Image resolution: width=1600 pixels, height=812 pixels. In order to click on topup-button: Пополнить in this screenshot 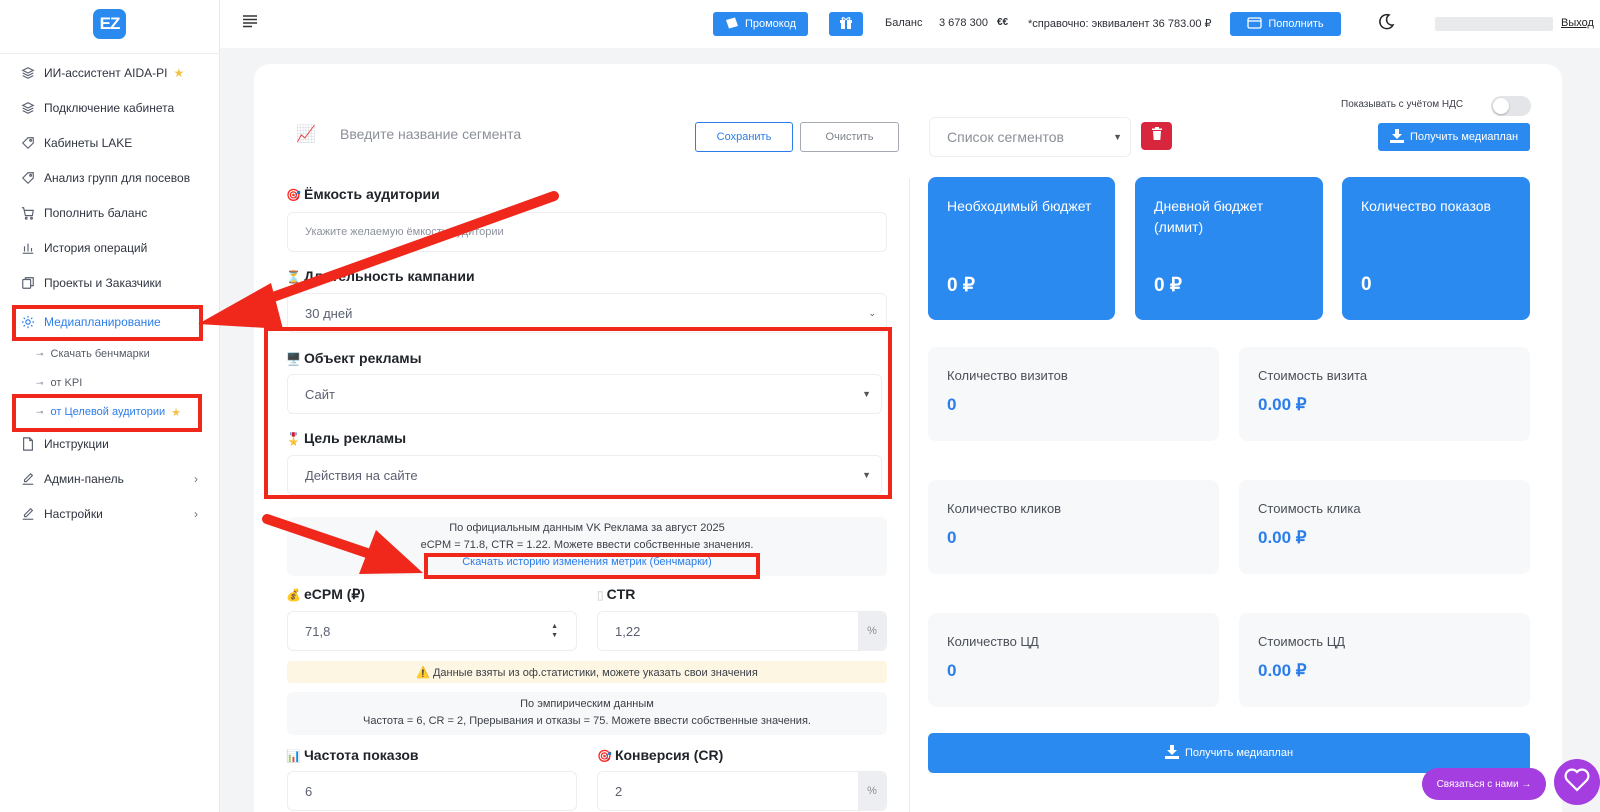, I will do `click(1285, 24)`.